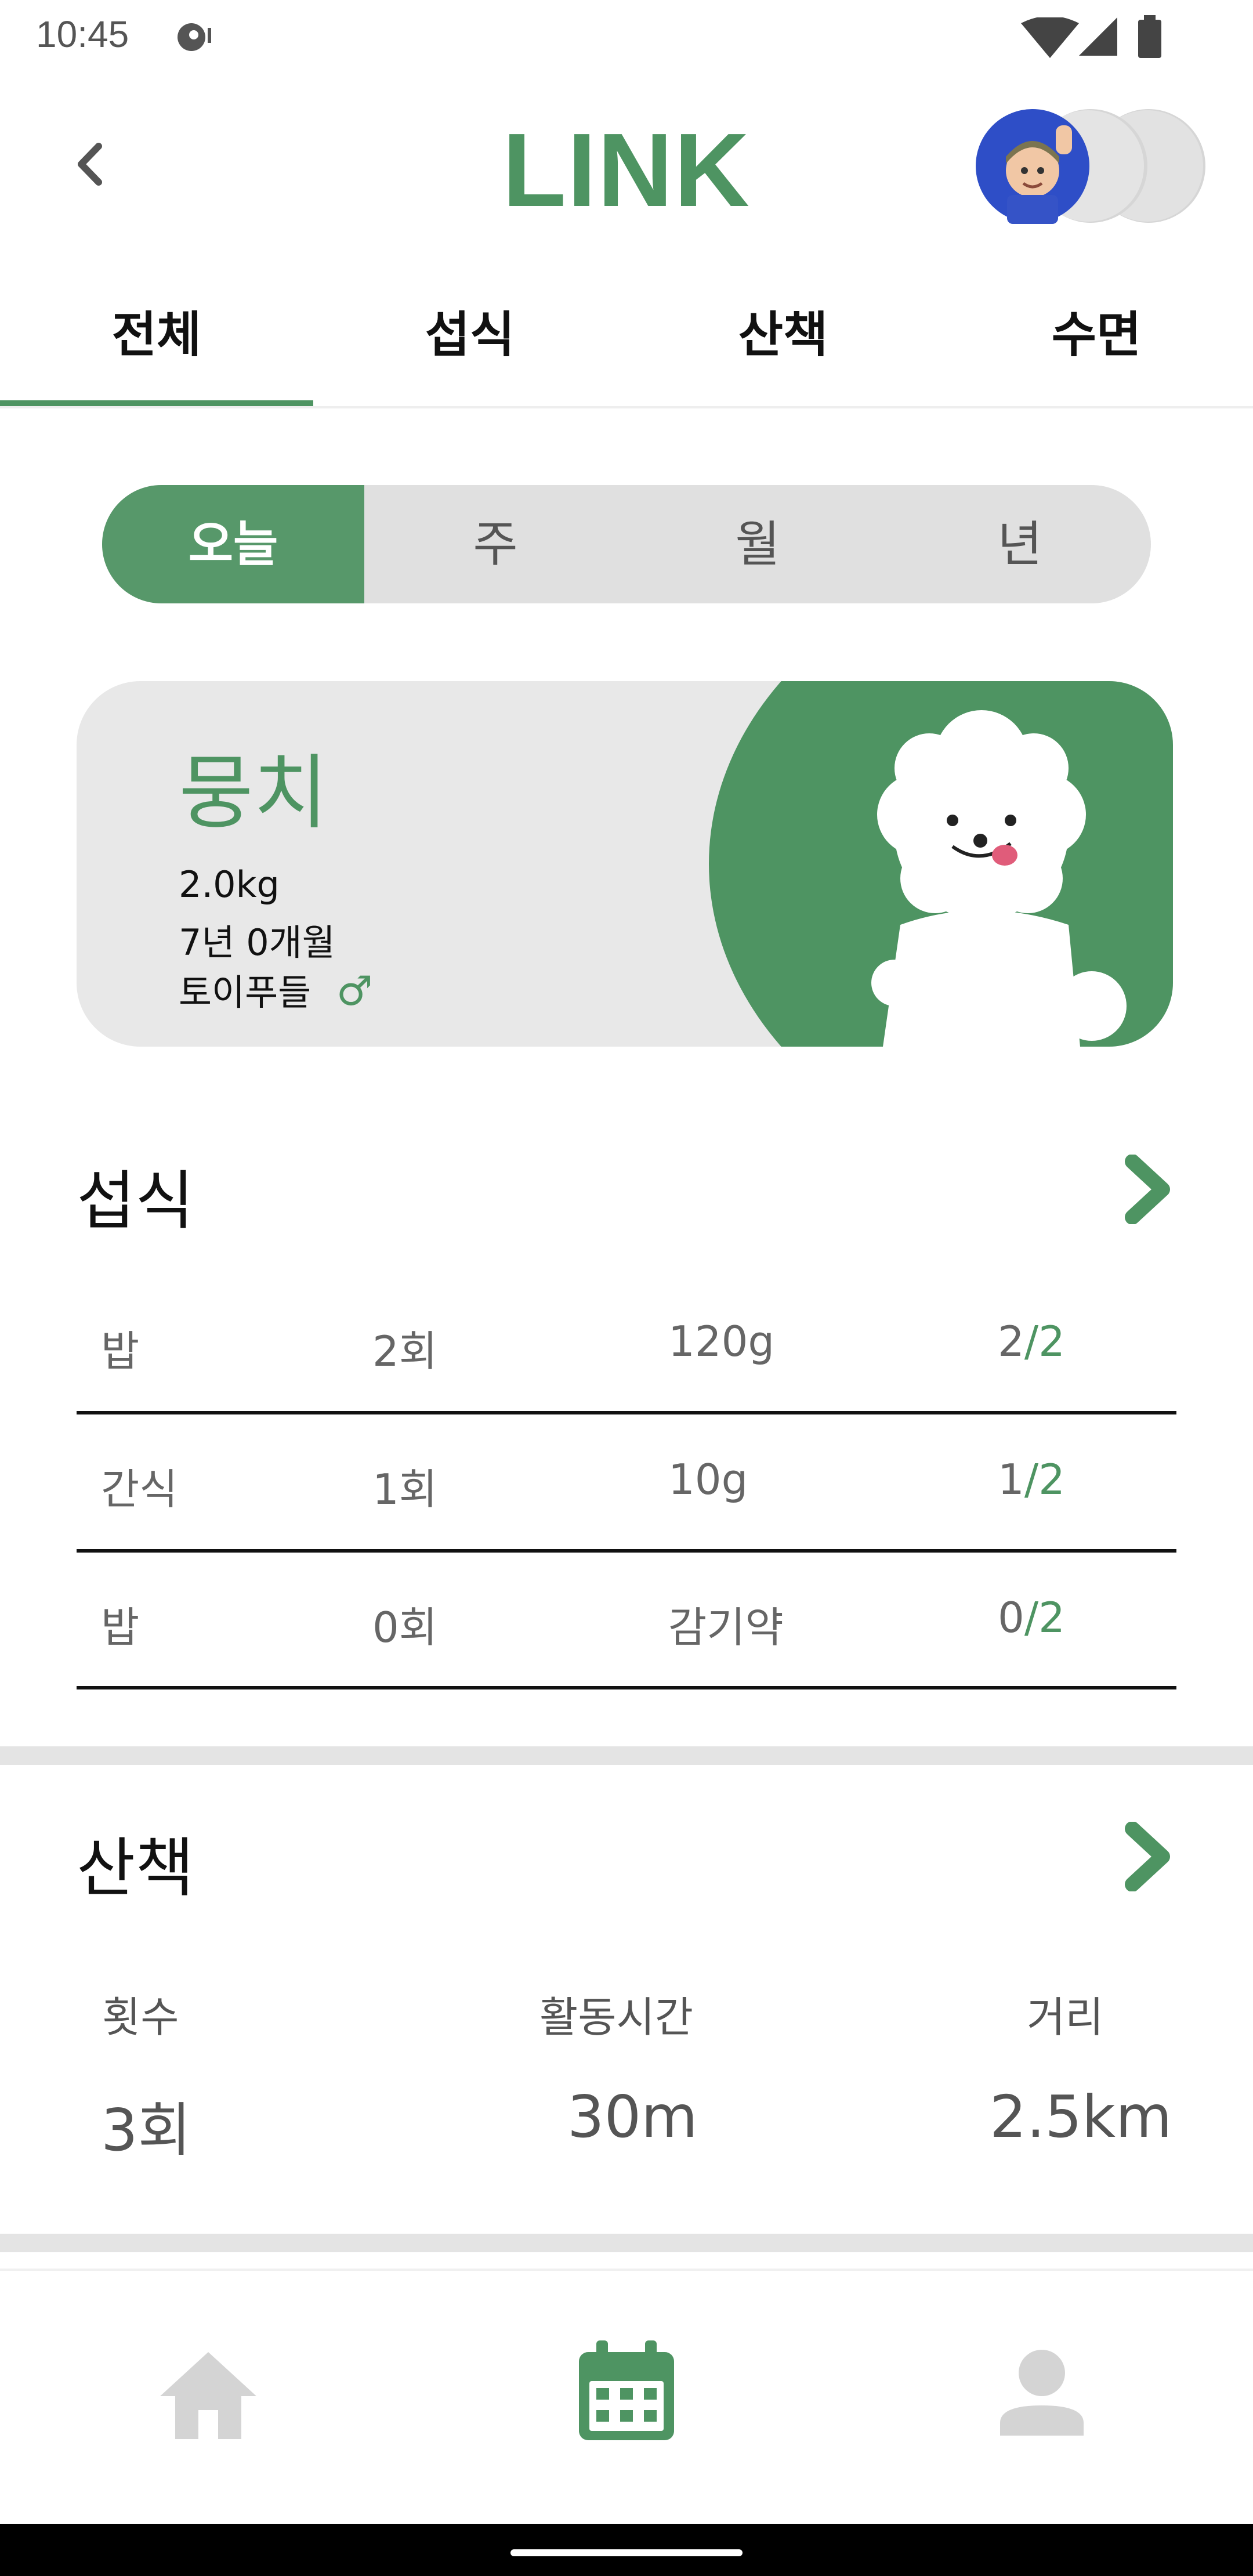  I want to click on feed-progress: 0/2, so click(1031, 1617).